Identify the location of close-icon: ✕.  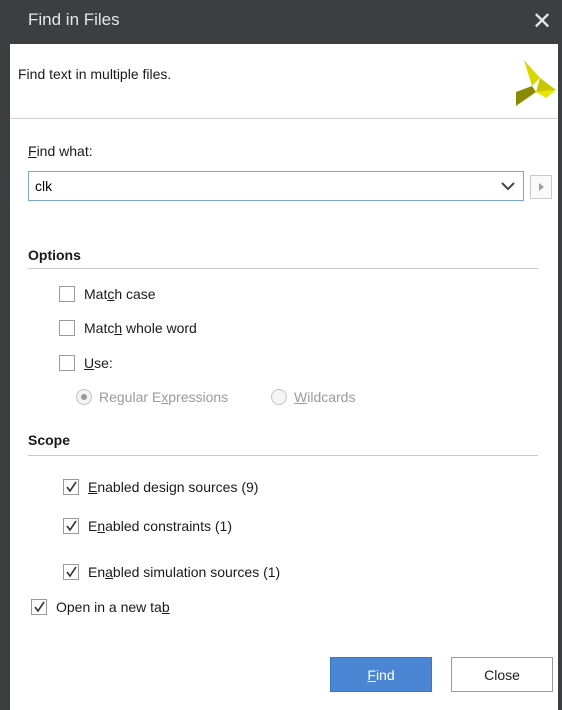
(542, 22).